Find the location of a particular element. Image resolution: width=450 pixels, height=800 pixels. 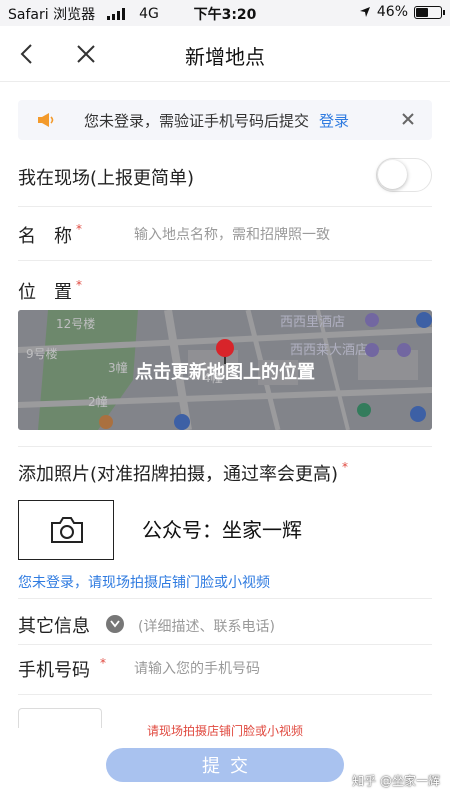

location-arrow-icon is located at coordinates (364, 12).